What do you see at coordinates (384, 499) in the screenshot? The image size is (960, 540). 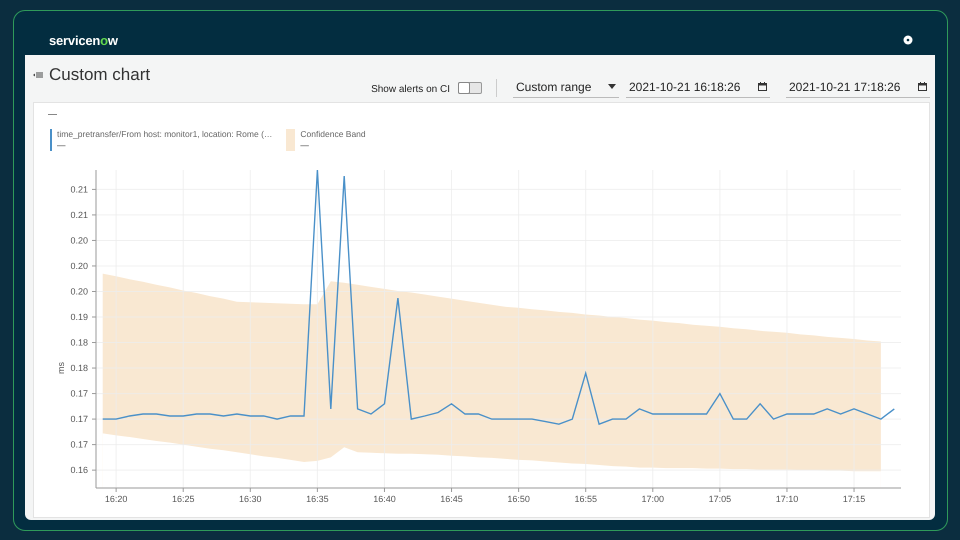 I see `x-tick-label: 16:40` at bounding box center [384, 499].